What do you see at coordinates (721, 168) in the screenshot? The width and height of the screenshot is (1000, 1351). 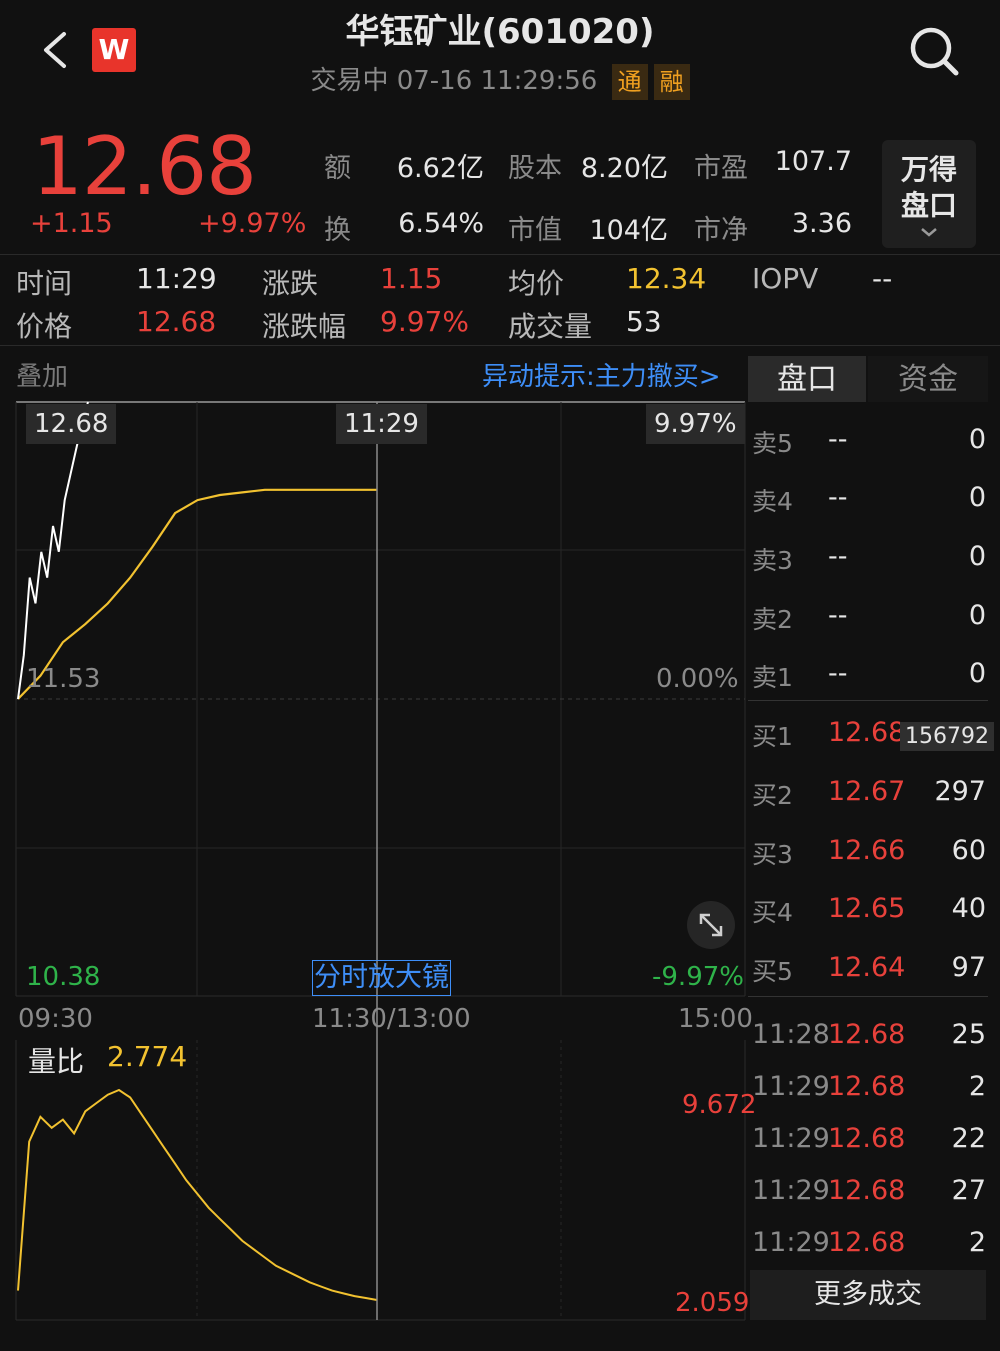 I see `stat-label-pe: 市盈` at bounding box center [721, 168].